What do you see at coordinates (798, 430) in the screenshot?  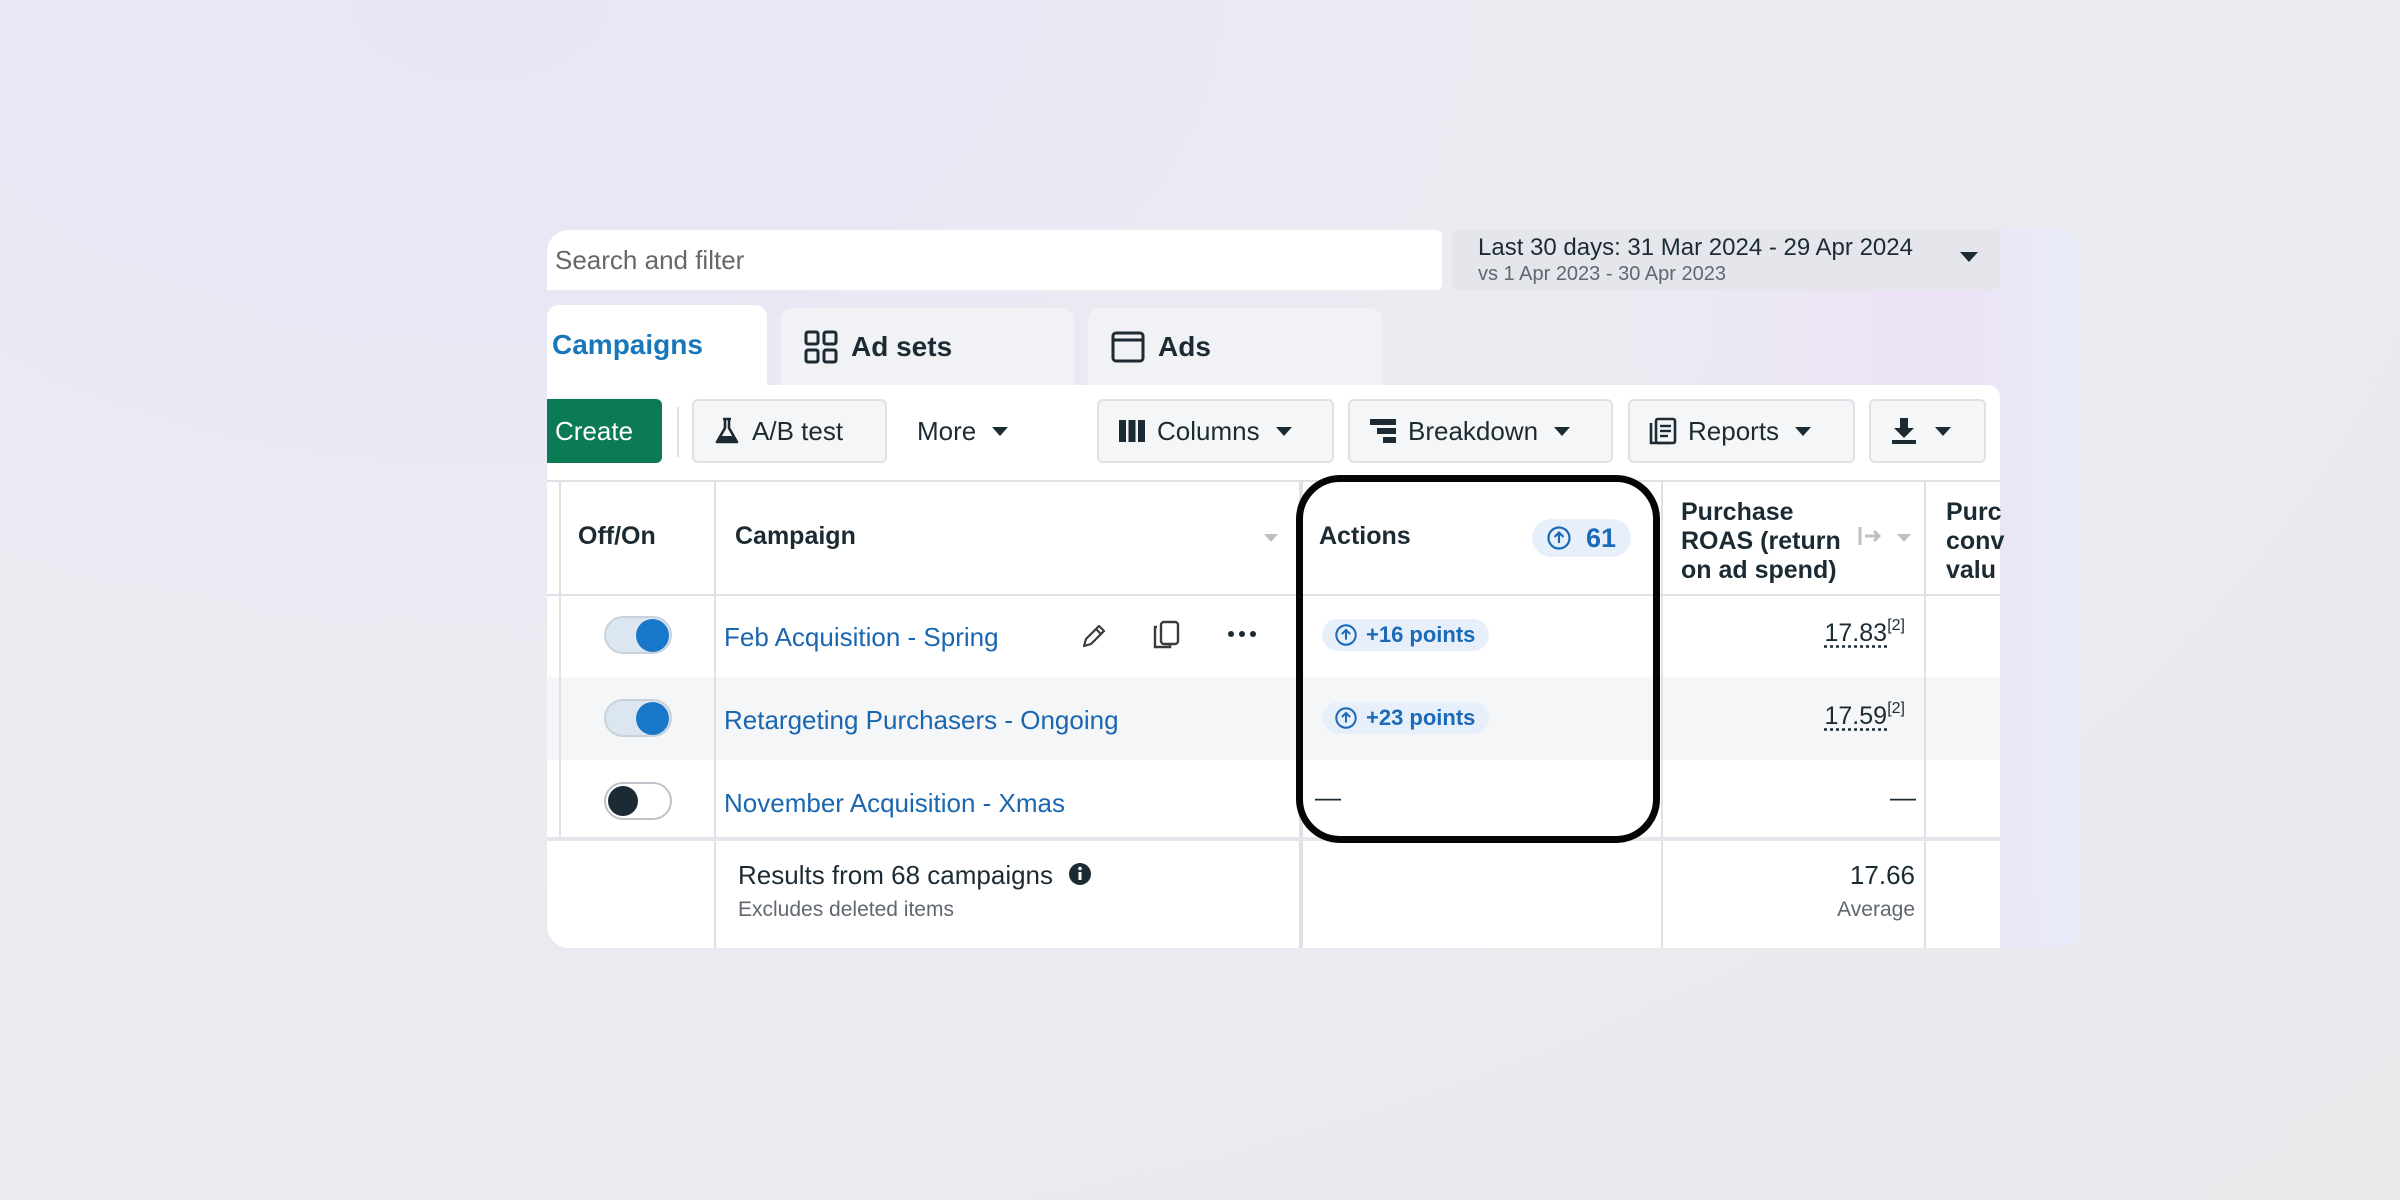 I see `ab-test-label: A/B test` at bounding box center [798, 430].